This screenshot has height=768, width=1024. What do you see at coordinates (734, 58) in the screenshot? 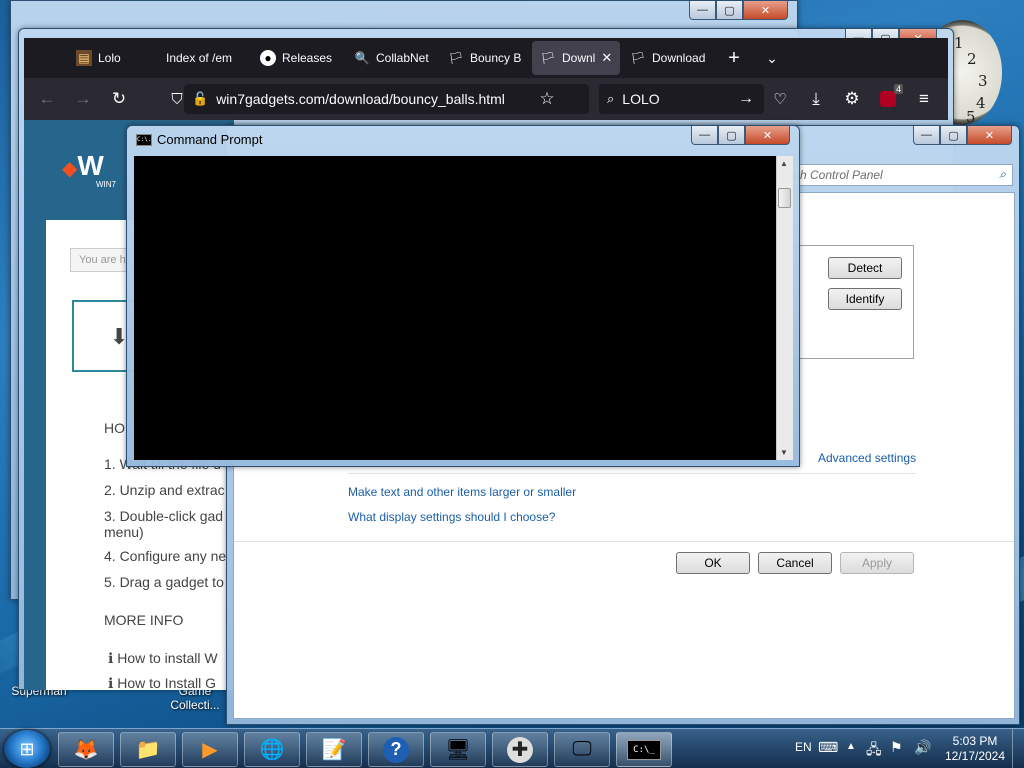
I see `new-tab-button: +` at bounding box center [734, 58].